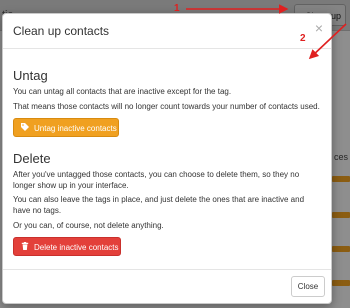  Describe the element at coordinates (308, 286) in the screenshot. I see `close-button: Close` at that location.